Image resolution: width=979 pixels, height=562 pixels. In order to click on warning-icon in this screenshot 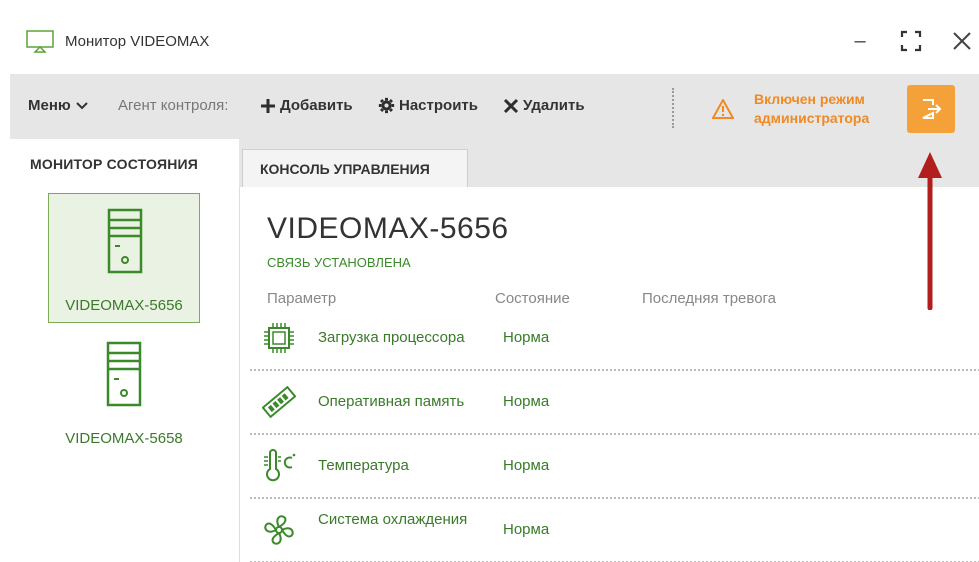, I will do `click(723, 109)`.